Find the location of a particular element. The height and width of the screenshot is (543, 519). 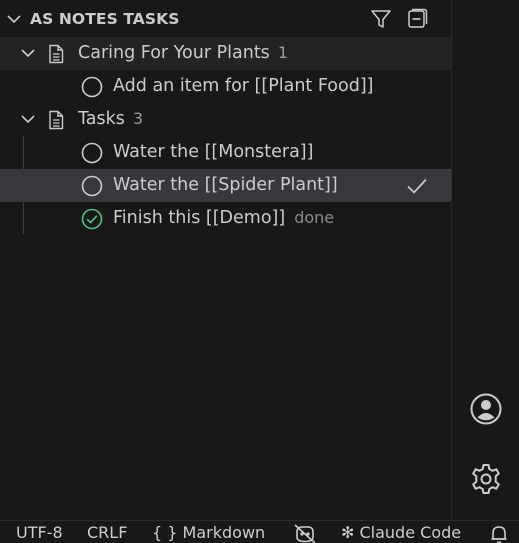

task-text-wrapper: Finish this [[Demo]] done is located at coordinates (223, 218).